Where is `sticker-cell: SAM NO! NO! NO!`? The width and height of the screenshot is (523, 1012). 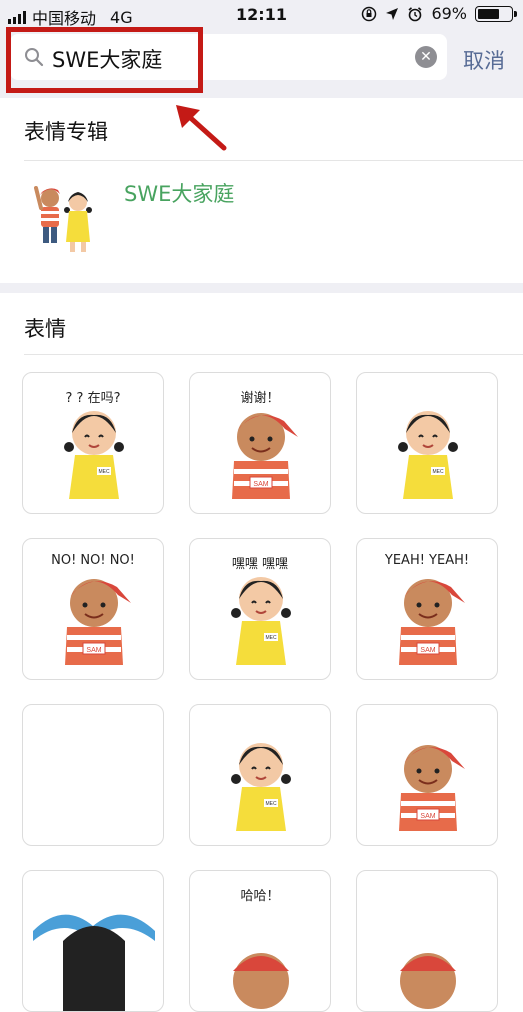 sticker-cell: SAM NO! NO! NO! is located at coordinates (93, 609).